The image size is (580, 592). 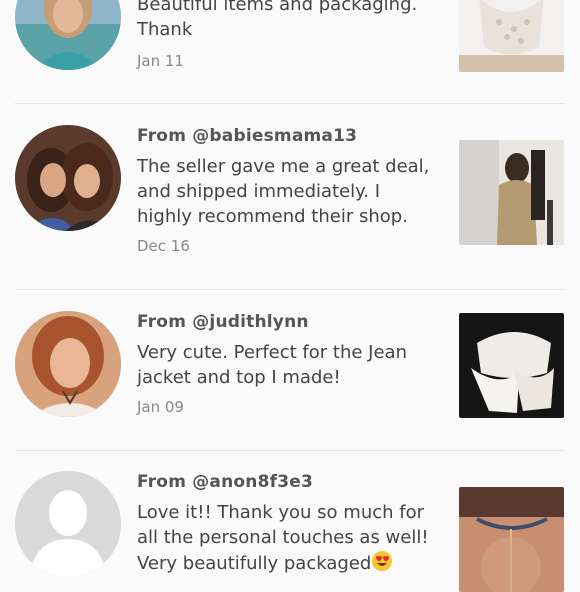 What do you see at coordinates (247, 136) in the screenshot?
I see `reviewer-handle: From @babiesmama13` at bounding box center [247, 136].